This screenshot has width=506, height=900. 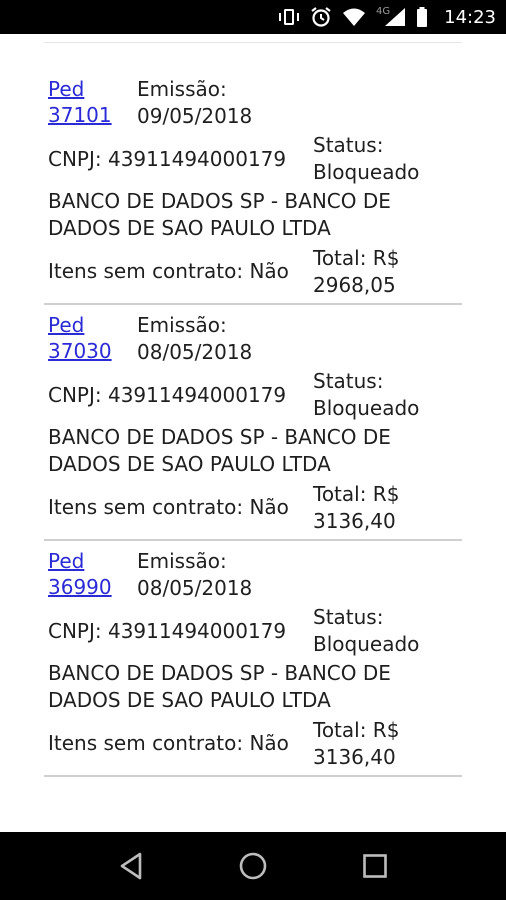 I want to click on navigation-bar, so click(x=253, y=866).